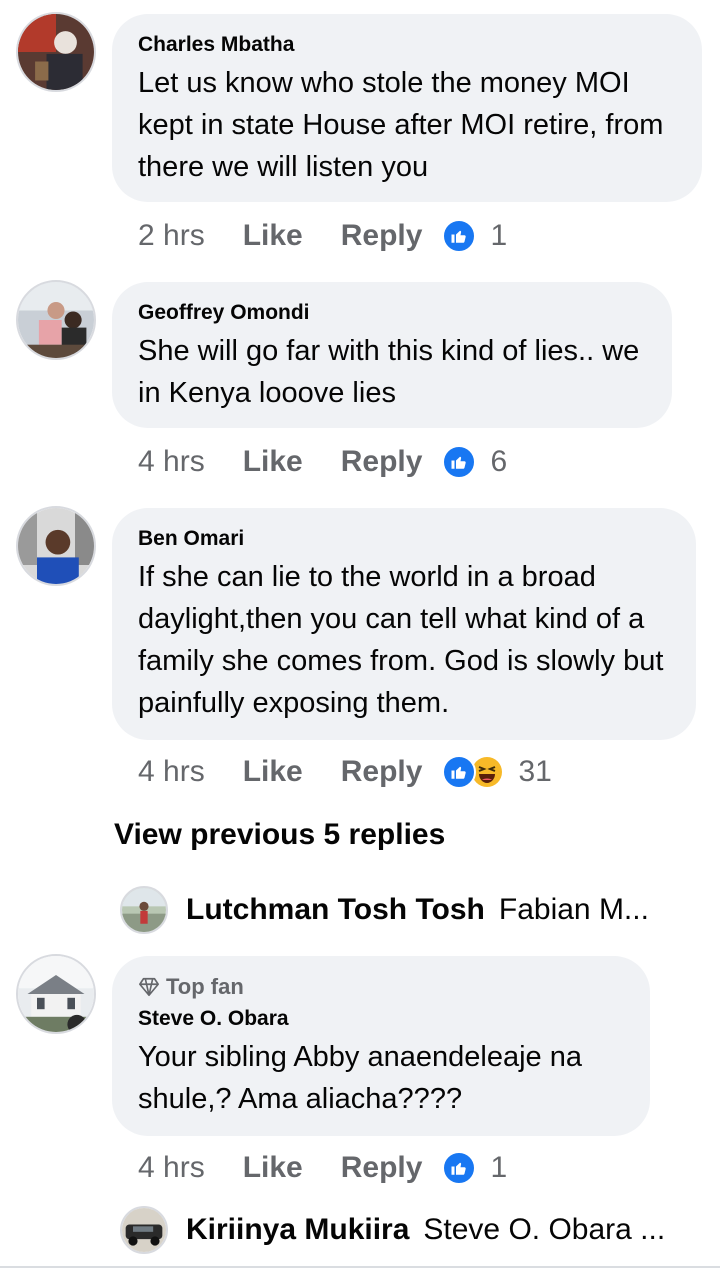  I want to click on avatar-steve-obara, so click(56, 994).